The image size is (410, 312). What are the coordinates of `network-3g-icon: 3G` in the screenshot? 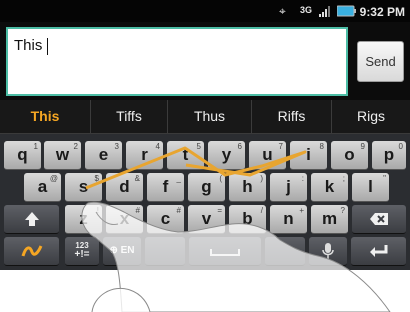 It's located at (306, 10).